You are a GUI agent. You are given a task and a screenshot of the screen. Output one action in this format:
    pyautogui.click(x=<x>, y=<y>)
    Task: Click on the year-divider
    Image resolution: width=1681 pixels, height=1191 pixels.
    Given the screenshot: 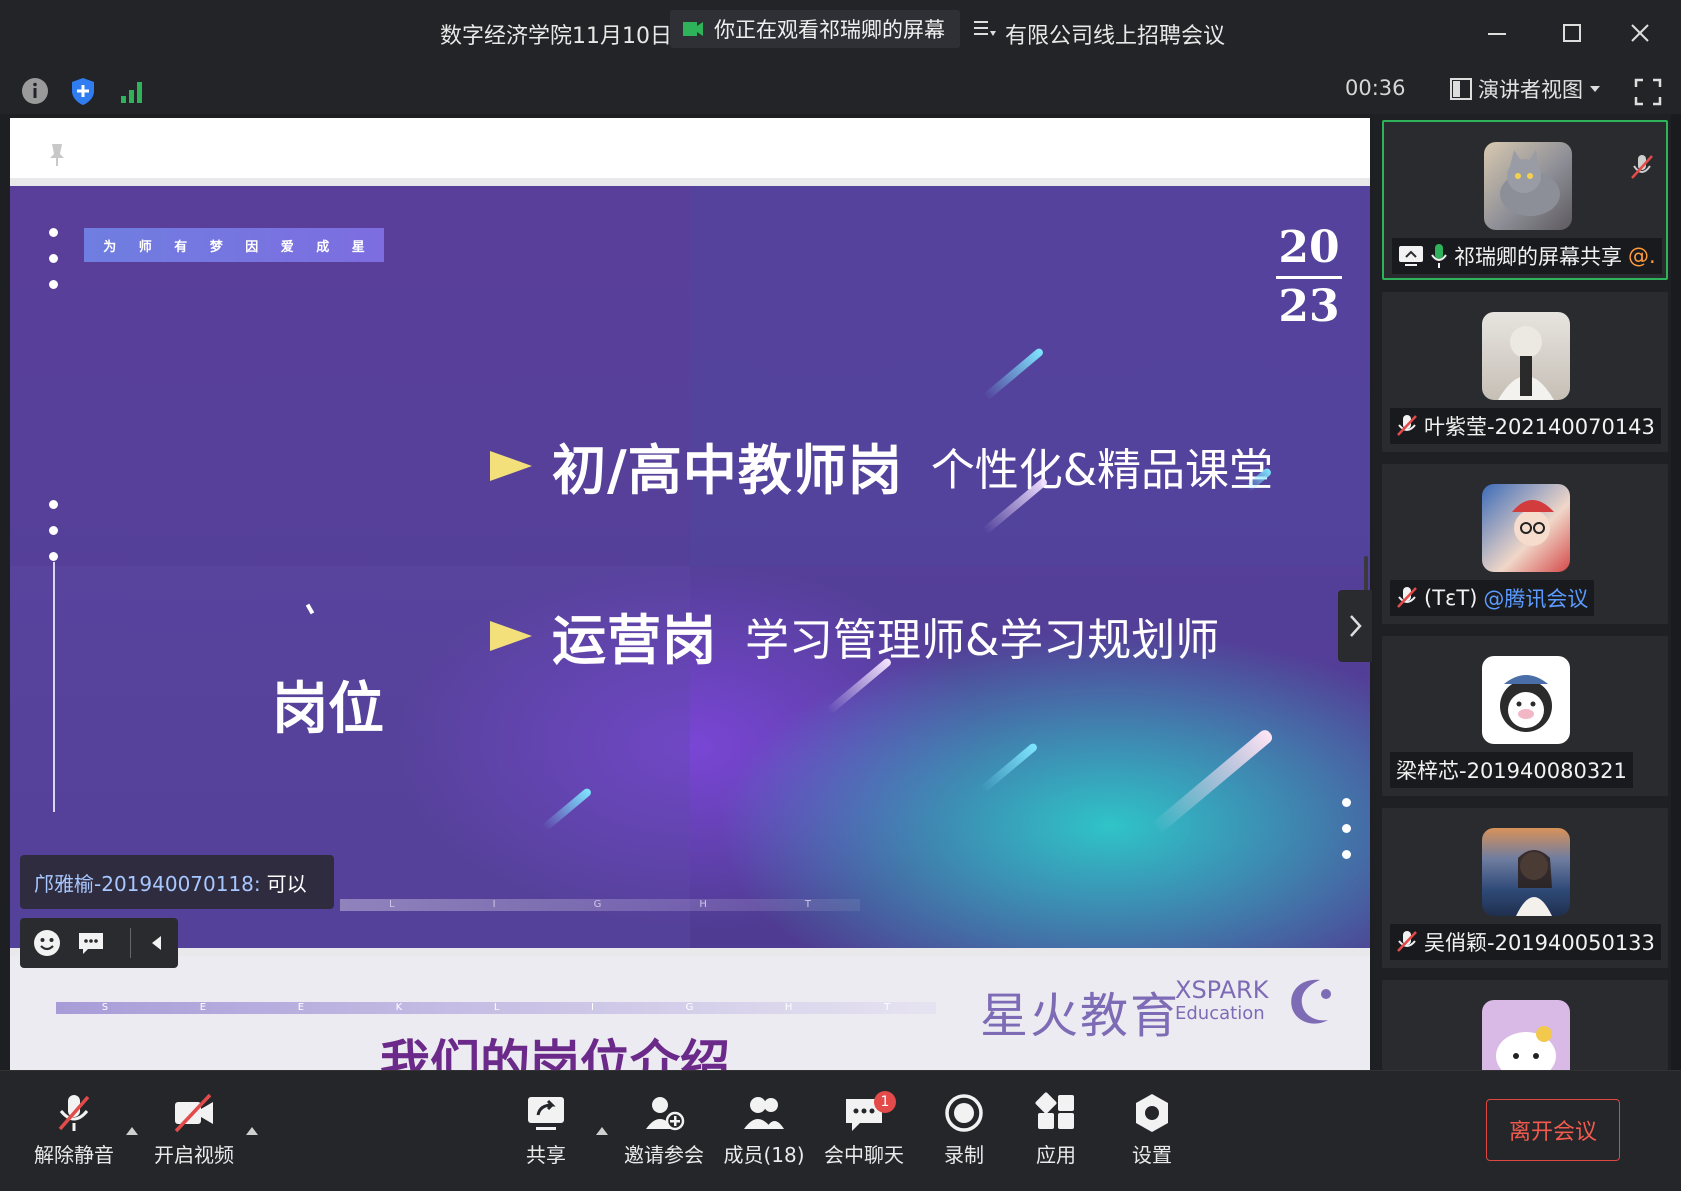 What is the action you would take?
    pyautogui.click(x=1309, y=277)
    